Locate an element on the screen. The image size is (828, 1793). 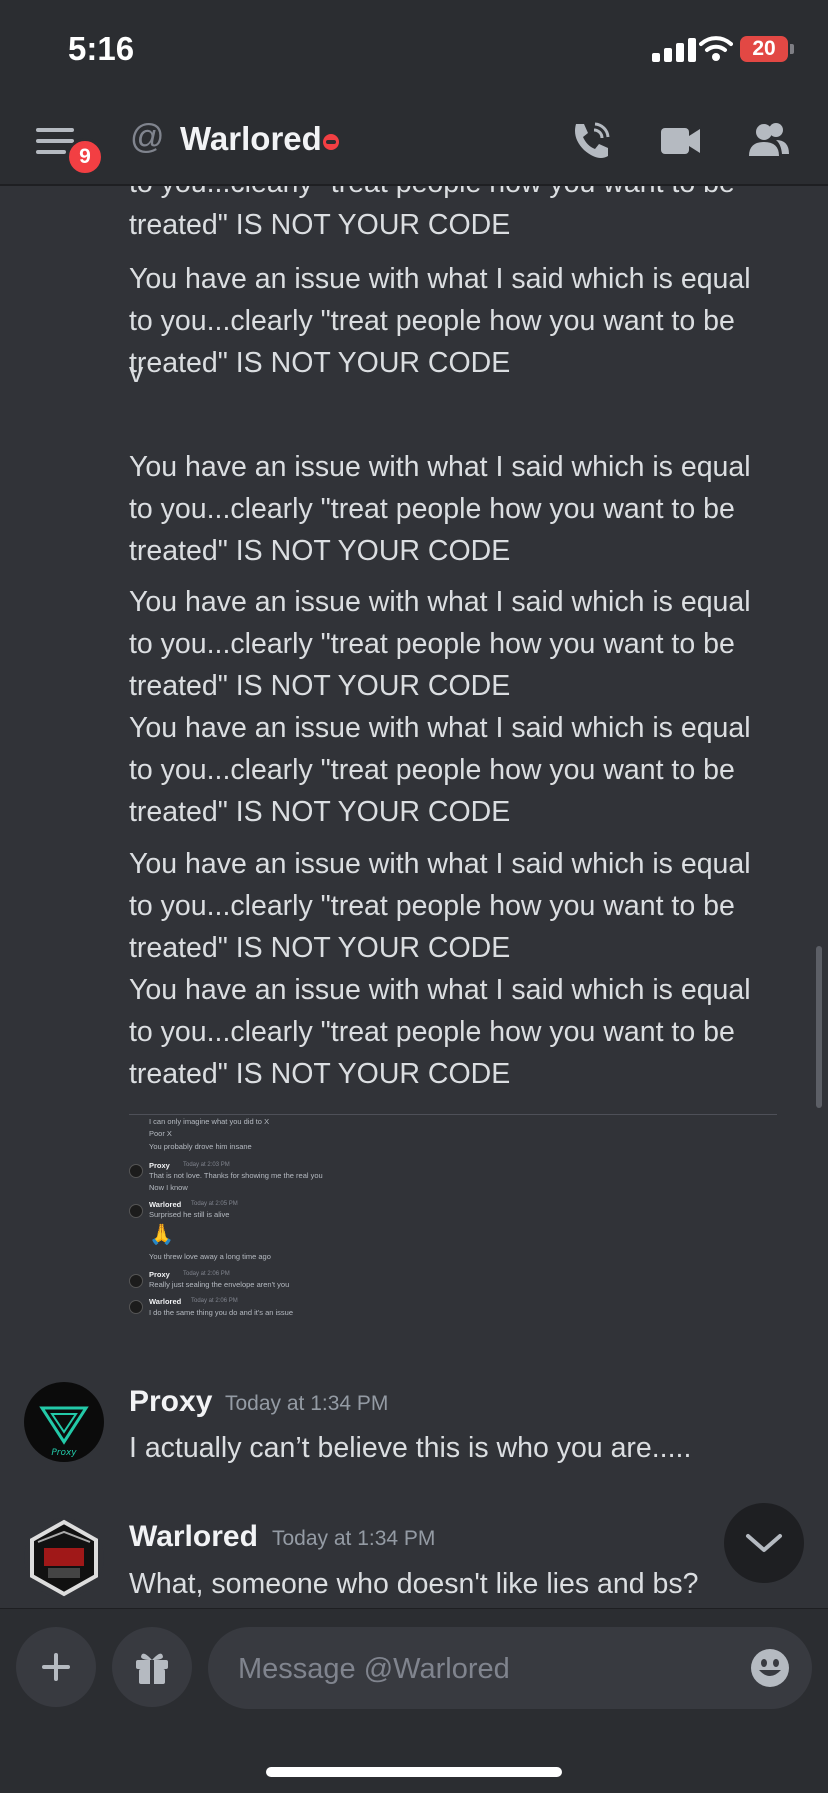
proxy-avatar-icon: Proxy is located at coordinates (64, 1432).